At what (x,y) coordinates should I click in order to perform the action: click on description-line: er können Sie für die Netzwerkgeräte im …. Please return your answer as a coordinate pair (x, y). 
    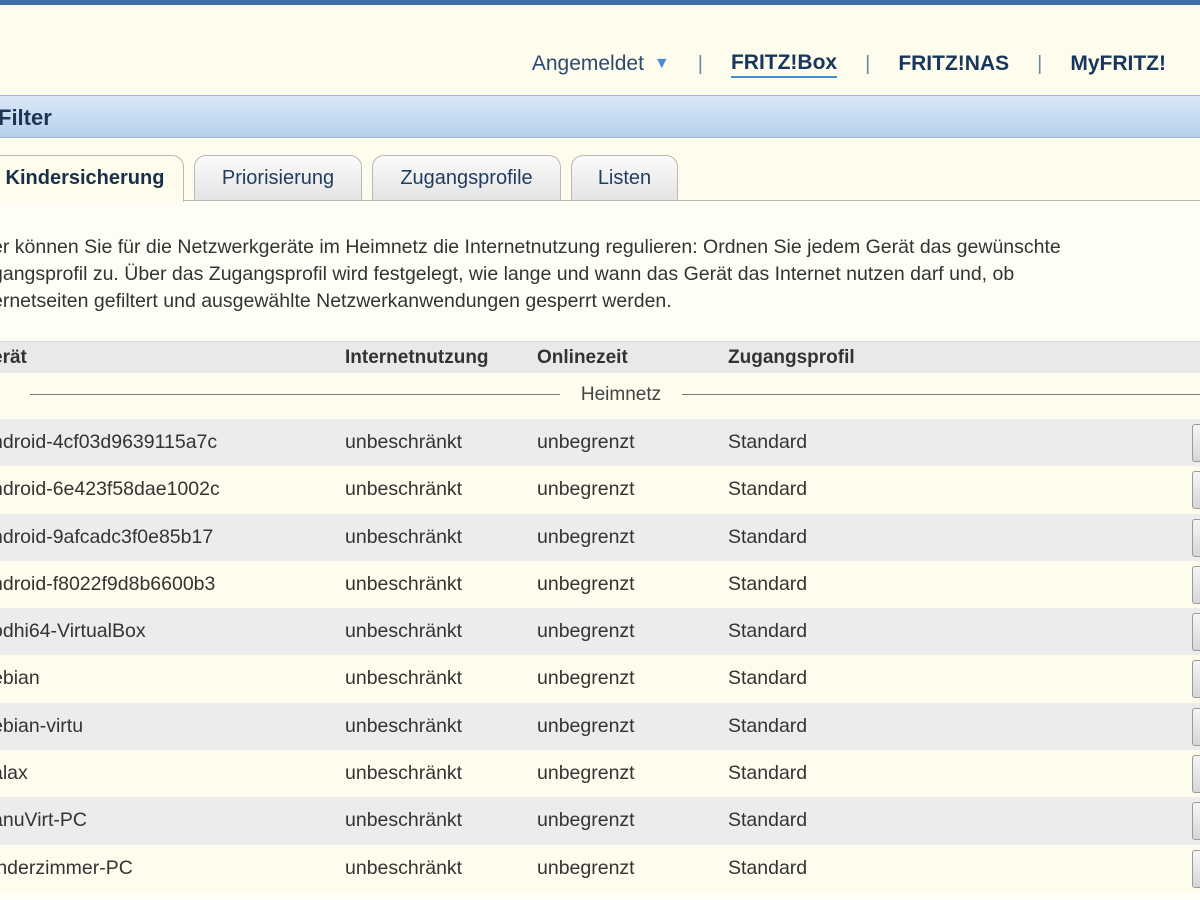
    Looking at the image, I should click on (530, 247).